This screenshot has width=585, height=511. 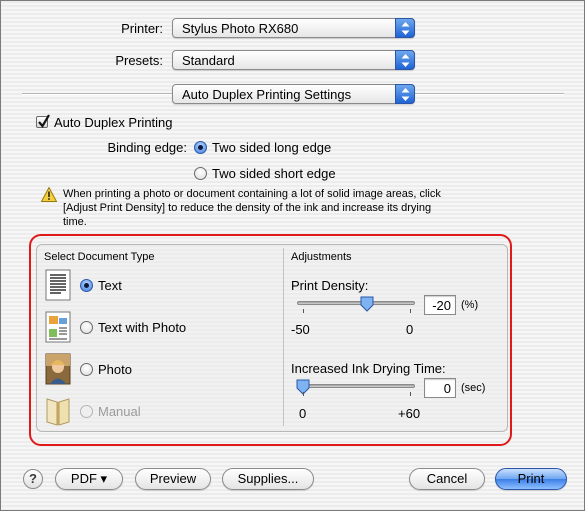 I want to click on binding-edge-label: Binding edge:, so click(x=147, y=147).